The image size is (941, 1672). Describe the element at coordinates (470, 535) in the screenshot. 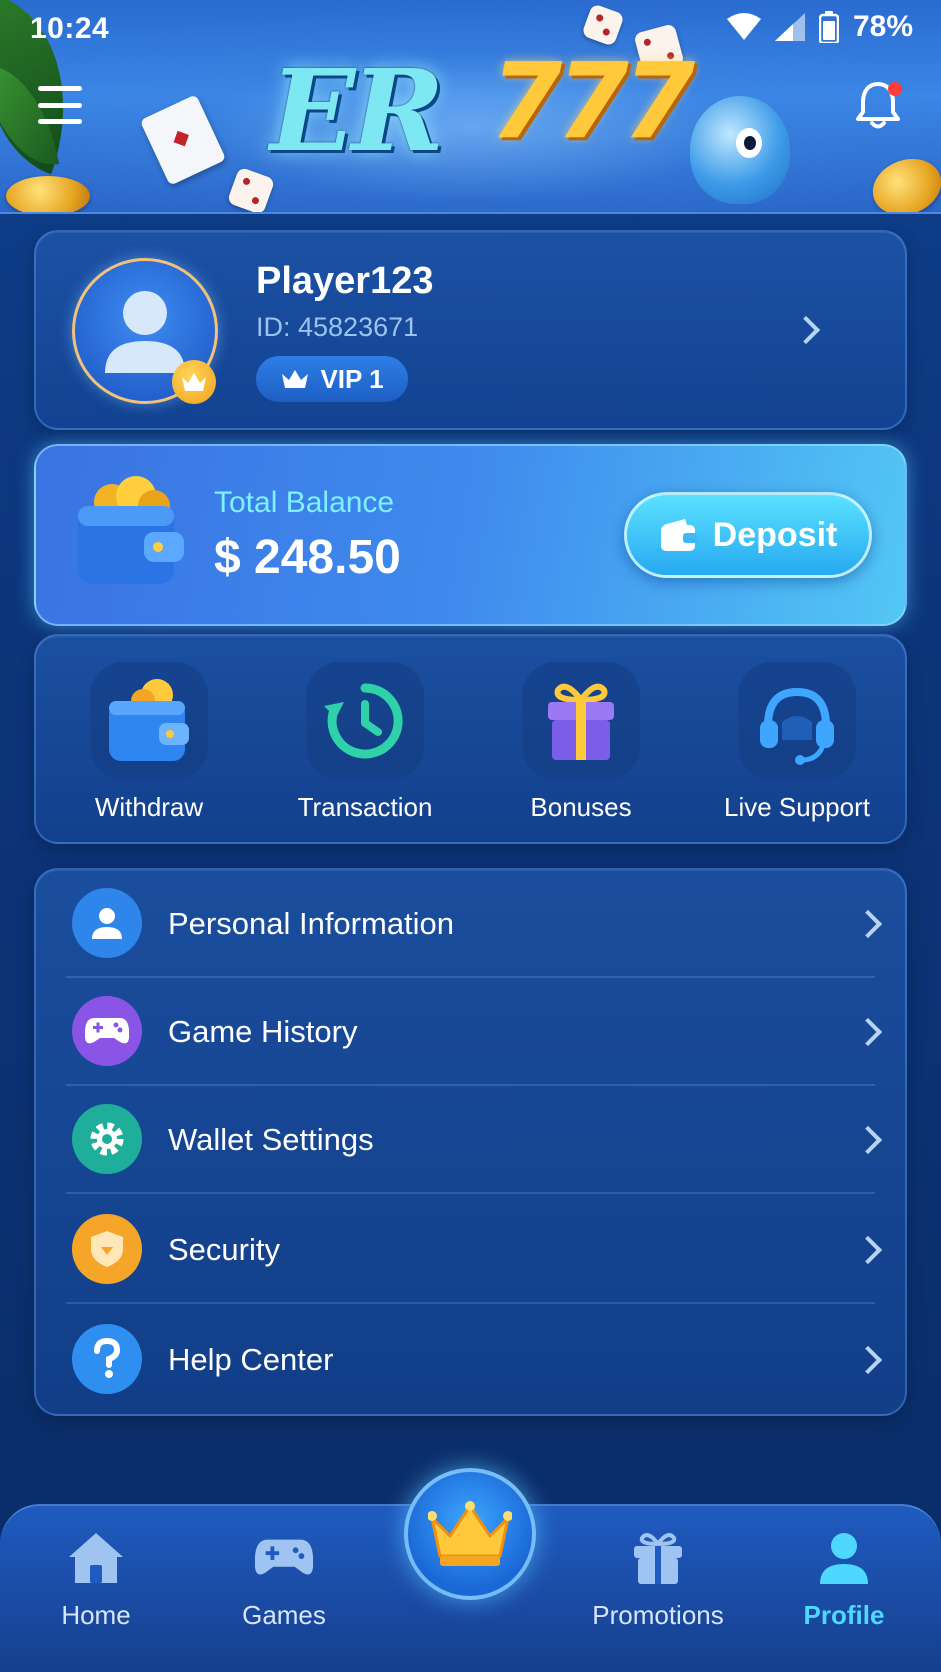

I see `balance-card: Total Balance $ 248.50 Deposit` at that location.